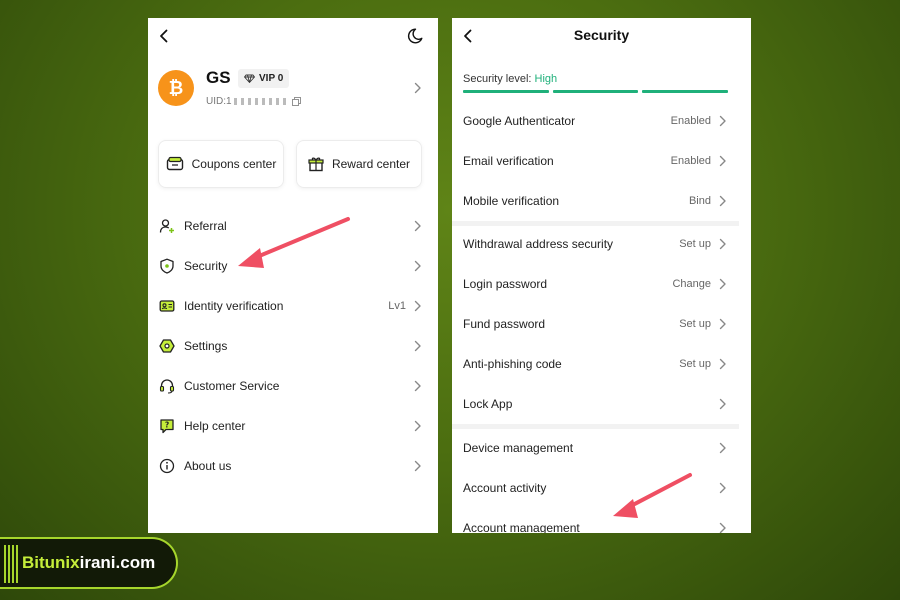 Image resolution: width=900 pixels, height=600 pixels. Describe the element at coordinates (293, 346) in the screenshot. I see `menu-item-settings: Settings` at that location.